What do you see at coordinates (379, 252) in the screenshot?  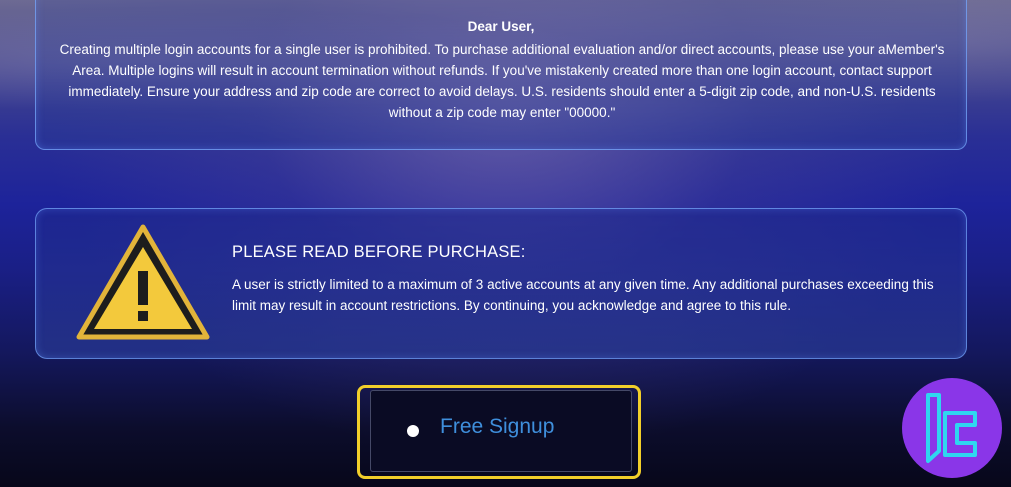 I see `warning-heading: PLEASE READ BEFORE PURCHASE:` at bounding box center [379, 252].